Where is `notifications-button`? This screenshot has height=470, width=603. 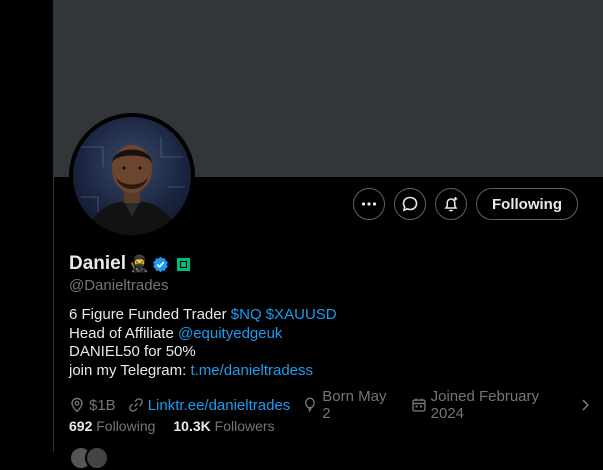 notifications-button is located at coordinates (451, 204).